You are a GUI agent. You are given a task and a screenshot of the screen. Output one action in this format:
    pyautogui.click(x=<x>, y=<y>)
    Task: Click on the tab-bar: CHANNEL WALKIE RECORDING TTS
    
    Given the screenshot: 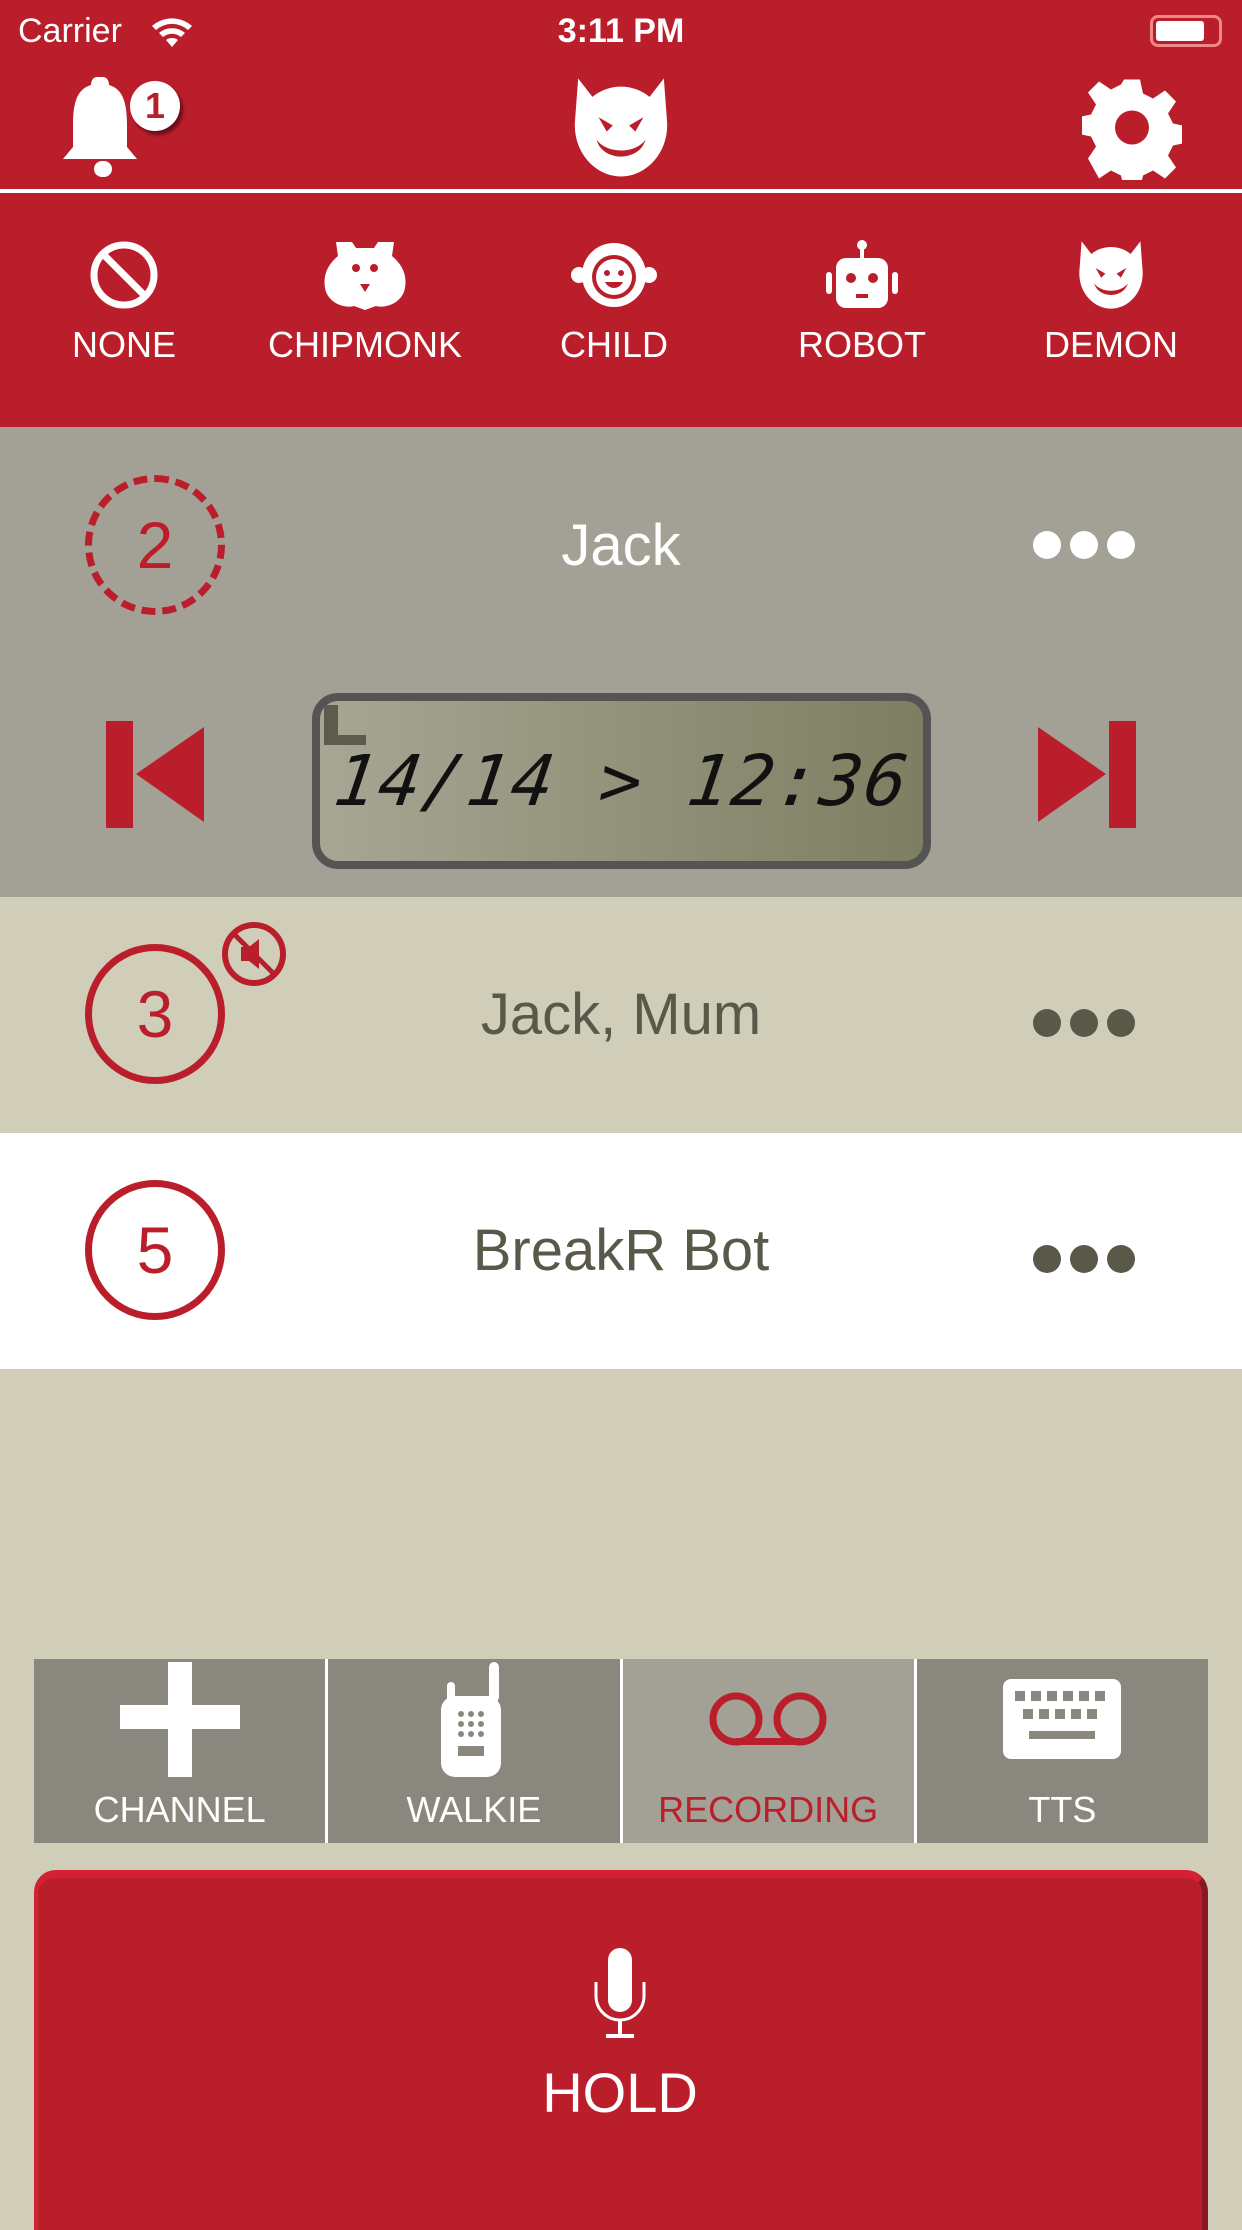 What is the action you would take?
    pyautogui.click(x=621, y=1751)
    